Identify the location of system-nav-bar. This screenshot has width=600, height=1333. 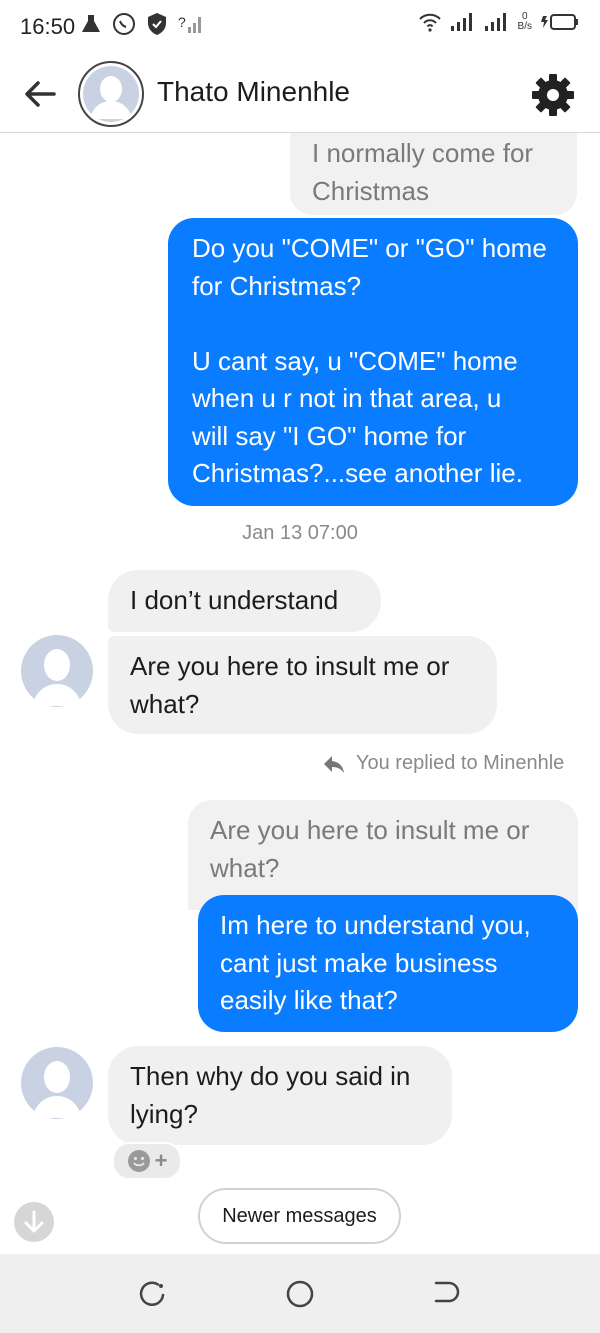
(300, 1293).